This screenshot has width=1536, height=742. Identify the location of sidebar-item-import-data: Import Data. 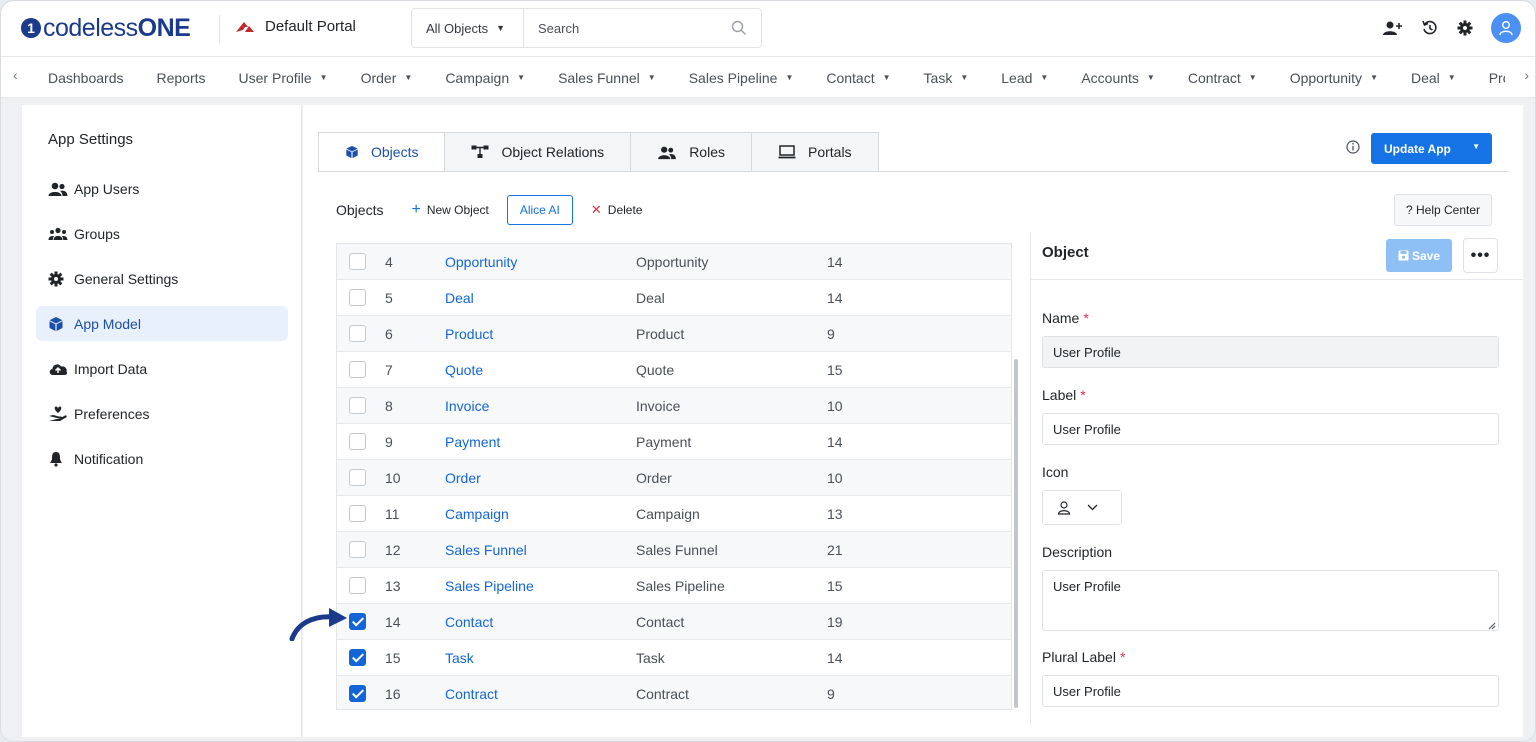
(162, 368).